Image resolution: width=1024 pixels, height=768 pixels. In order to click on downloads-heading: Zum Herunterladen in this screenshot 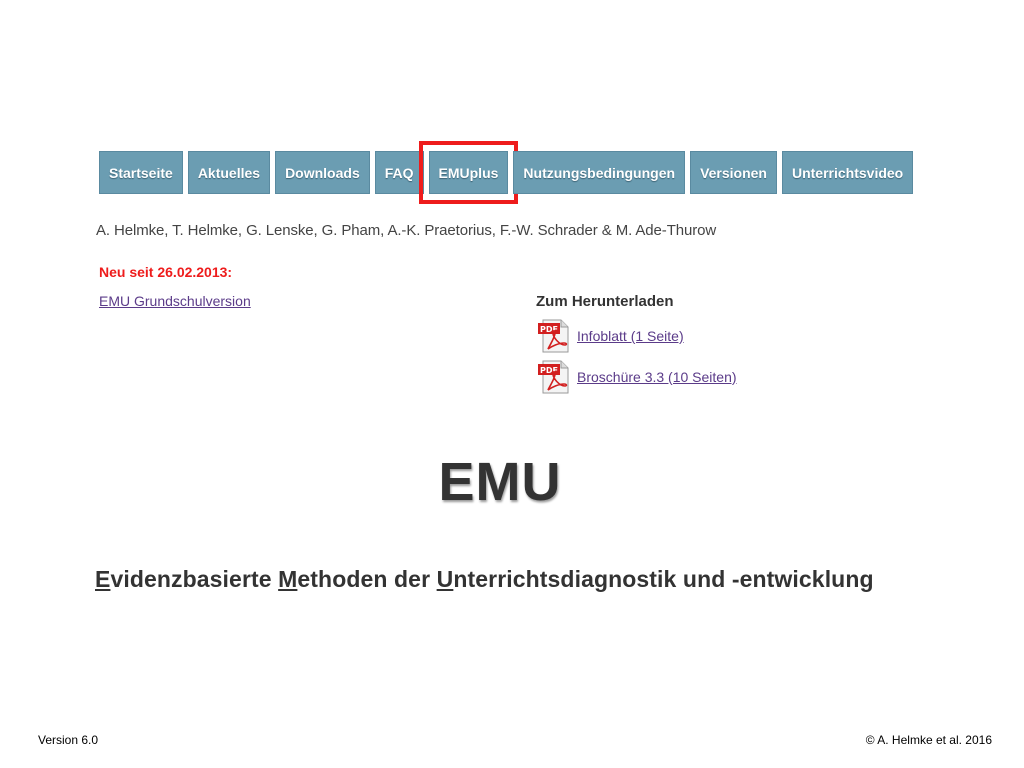, I will do `click(605, 301)`.